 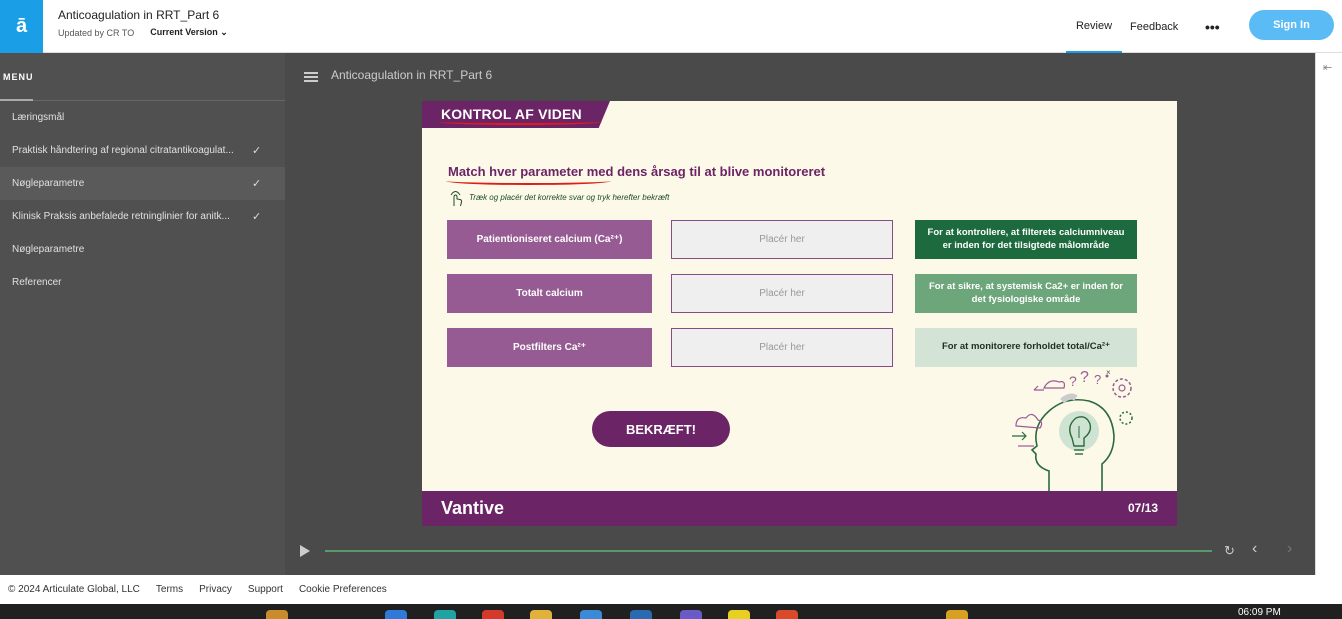 What do you see at coordinates (343, 589) in the screenshot?
I see `cookie-preferences-link: Cookie Preferences` at bounding box center [343, 589].